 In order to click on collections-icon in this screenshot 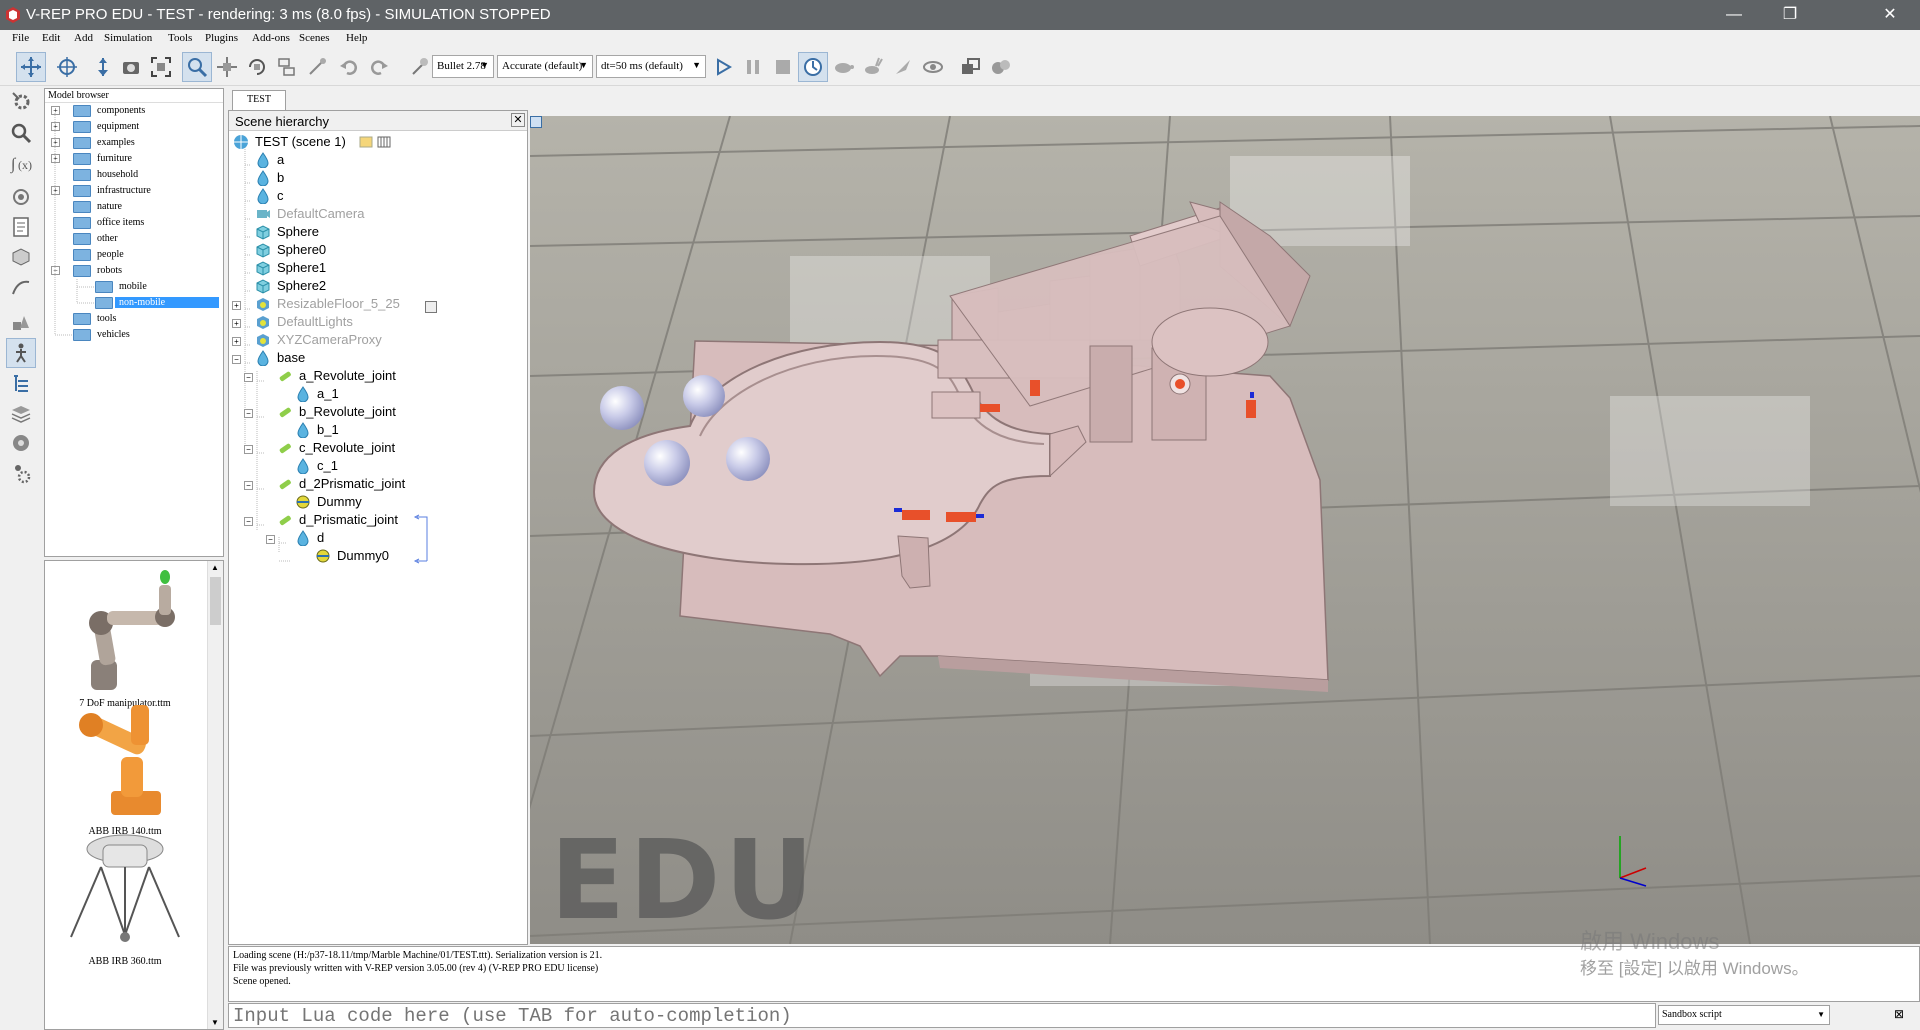, I will do `click(21, 197)`.